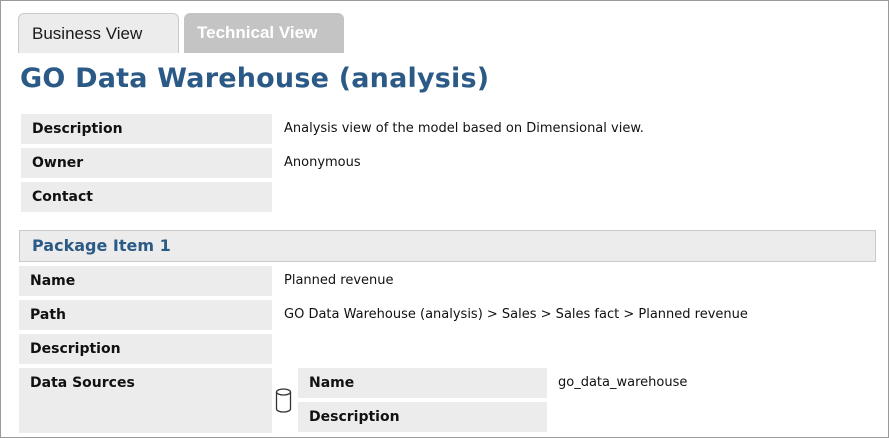 The height and width of the screenshot is (438, 889). I want to click on item-name-label: Name, so click(145, 281).